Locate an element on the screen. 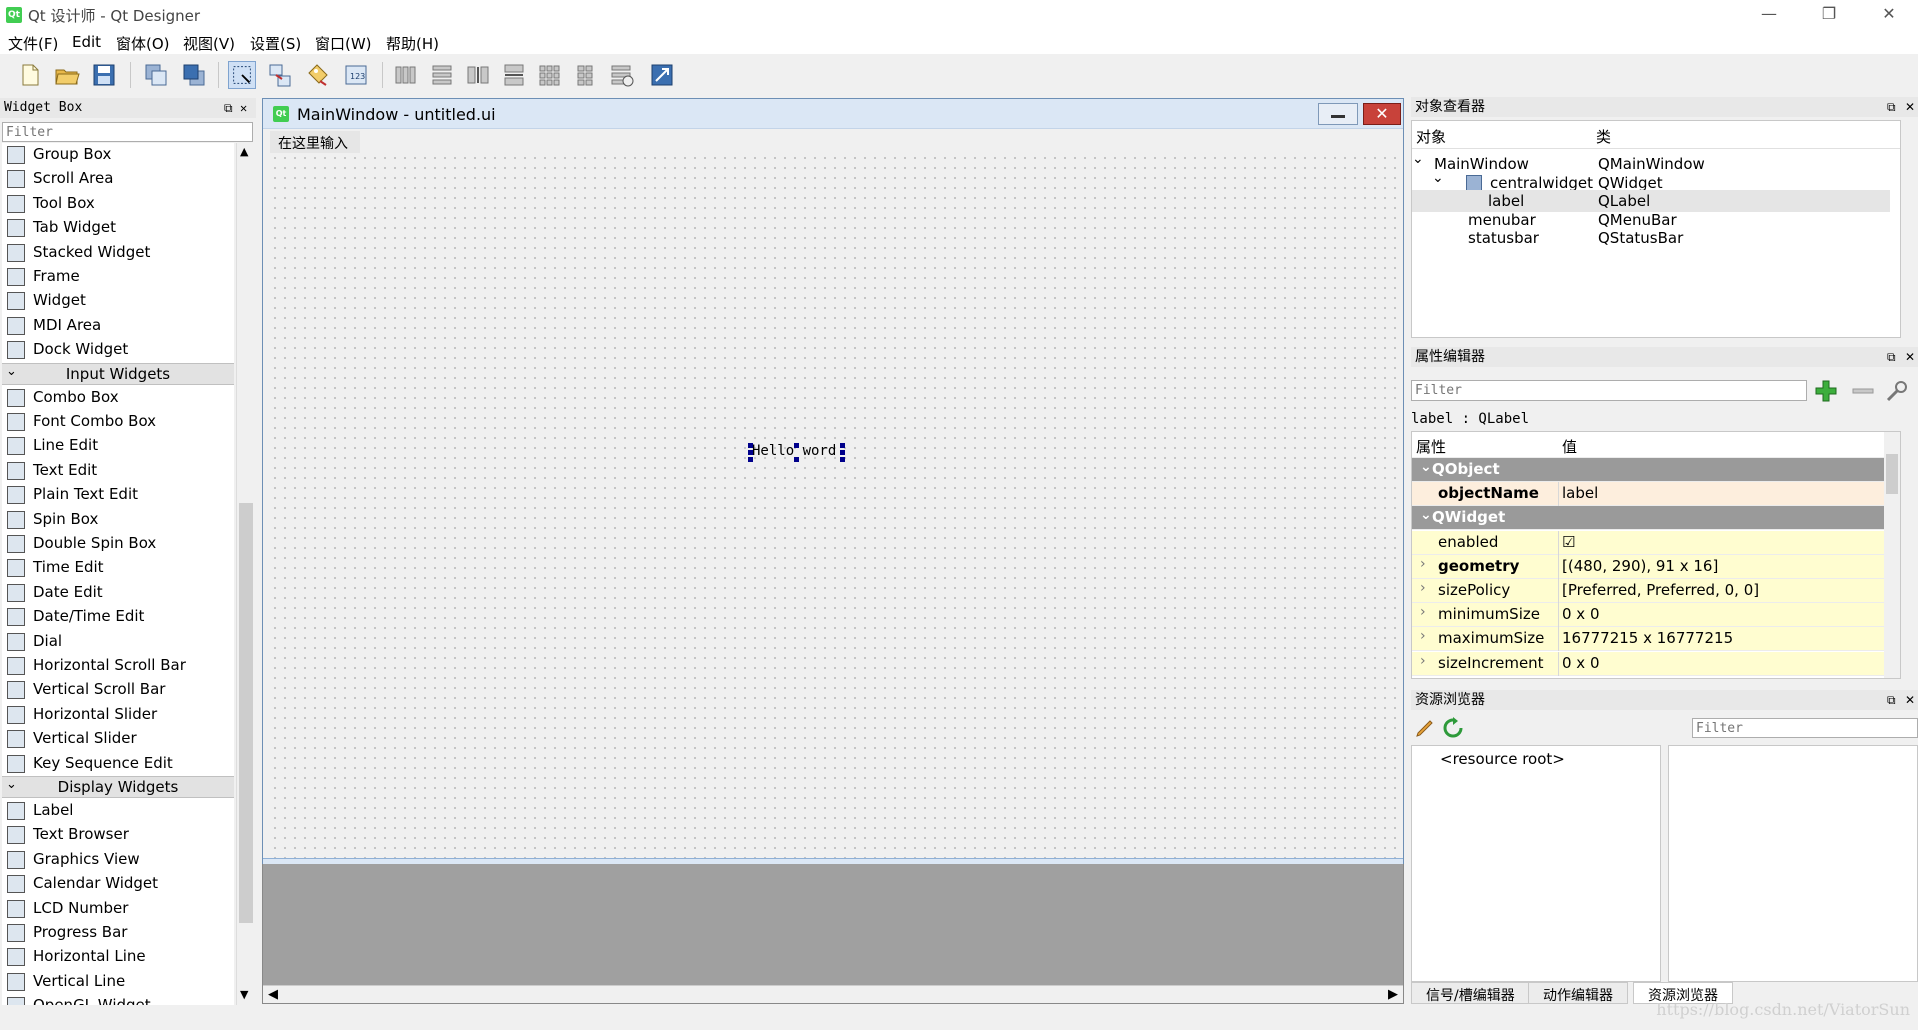 Image resolution: width=1918 pixels, height=1030 pixels. widget-item: Tab Widget is located at coordinates (118, 228).